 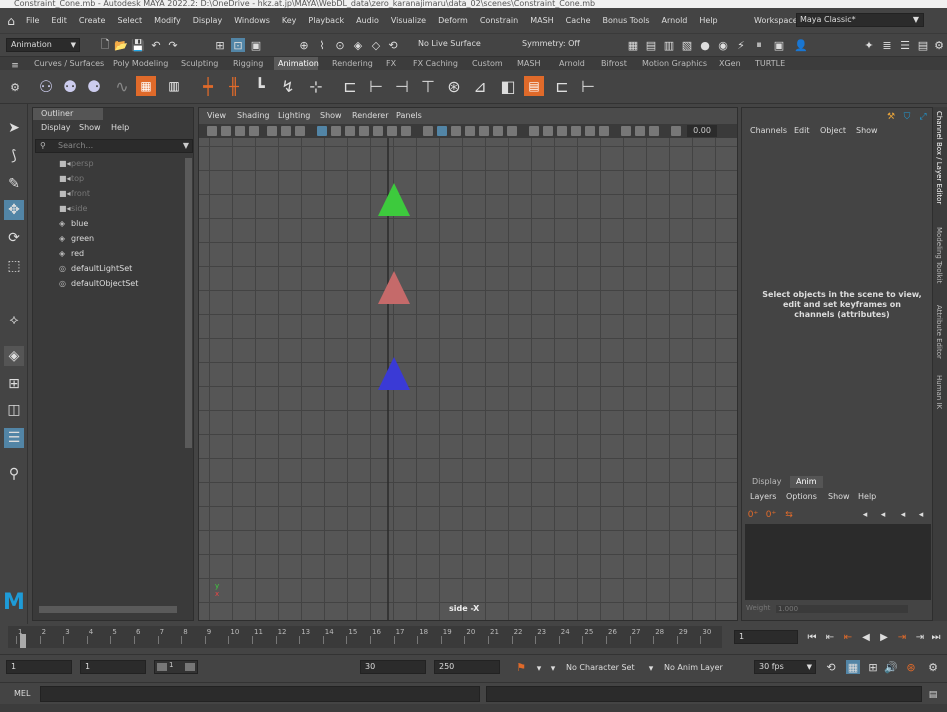 I want to click on four-pane-layout-icon: ⊞, so click(x=14, y=384).